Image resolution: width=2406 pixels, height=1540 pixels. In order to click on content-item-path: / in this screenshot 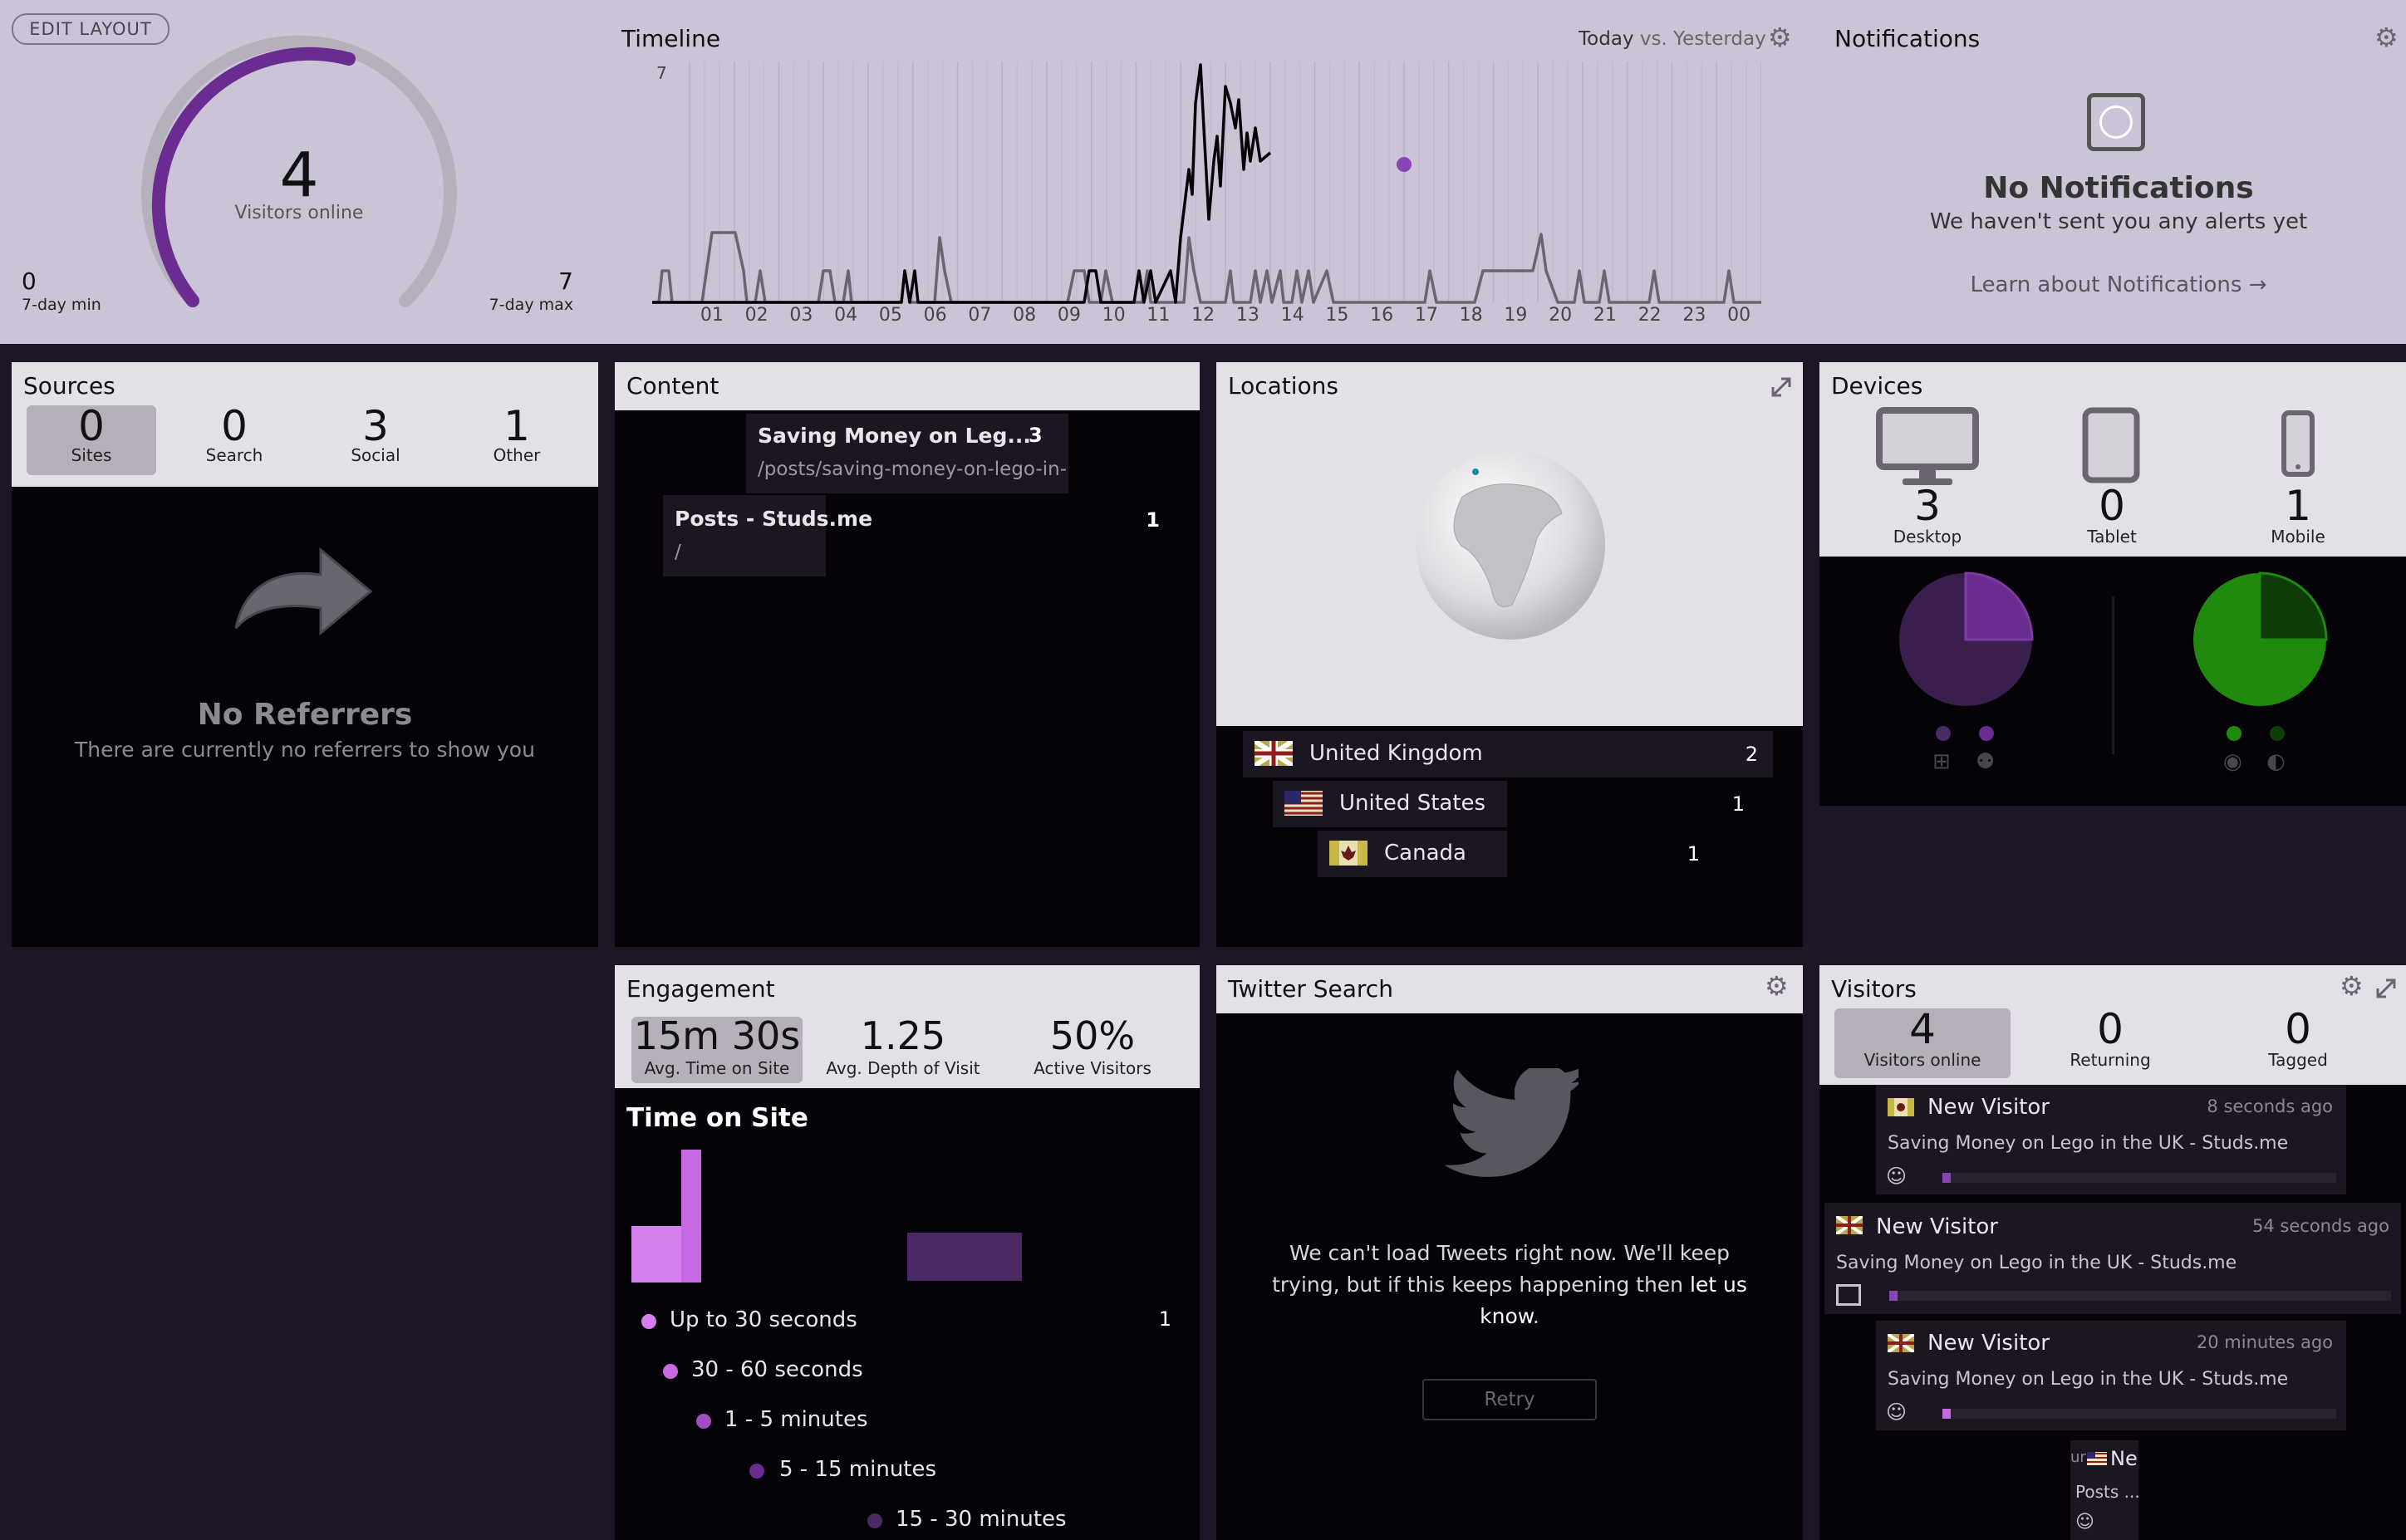, I will do `click(678, 552)`.